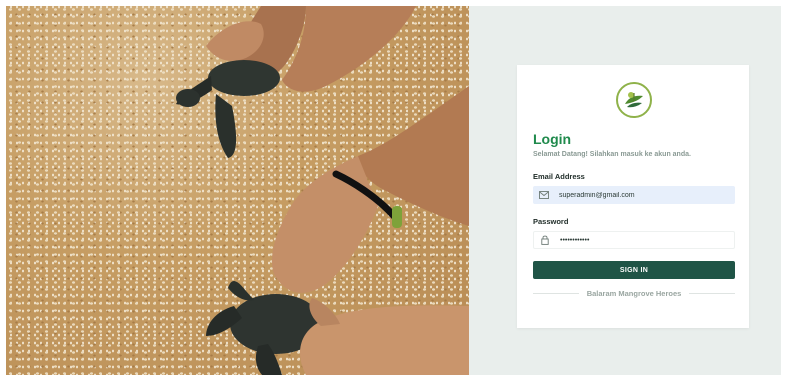 This screenshot has height=381, width=787. What do you see at coordinates (544, 195) in the screenshot?
I see `envelope-icon` at bounding box center [544, 195].